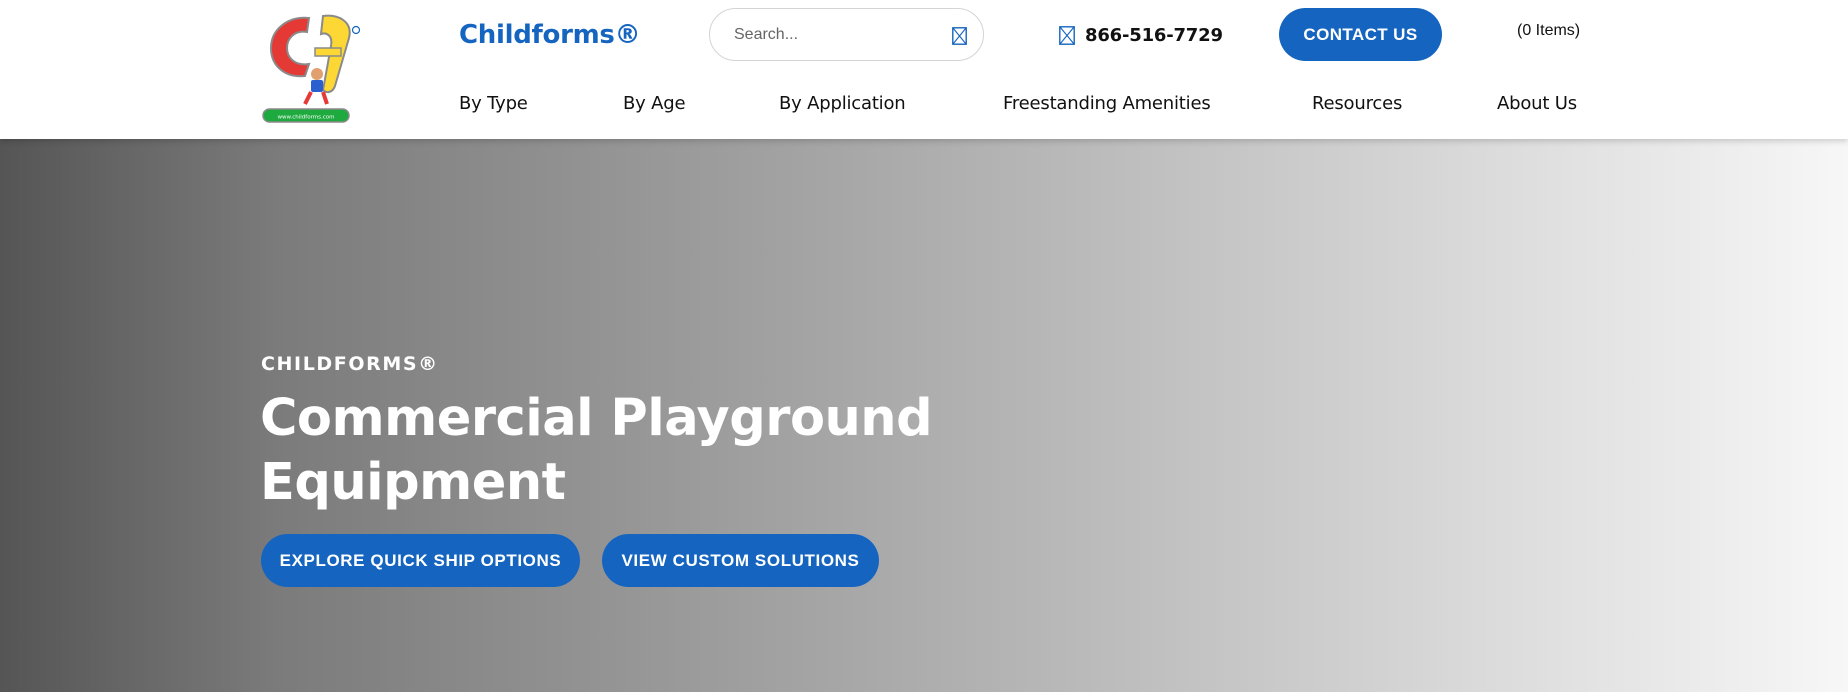  Describe the element at coordinates (654, 104) in the screenshot. I see `nav-by-age: By Age` at that location.